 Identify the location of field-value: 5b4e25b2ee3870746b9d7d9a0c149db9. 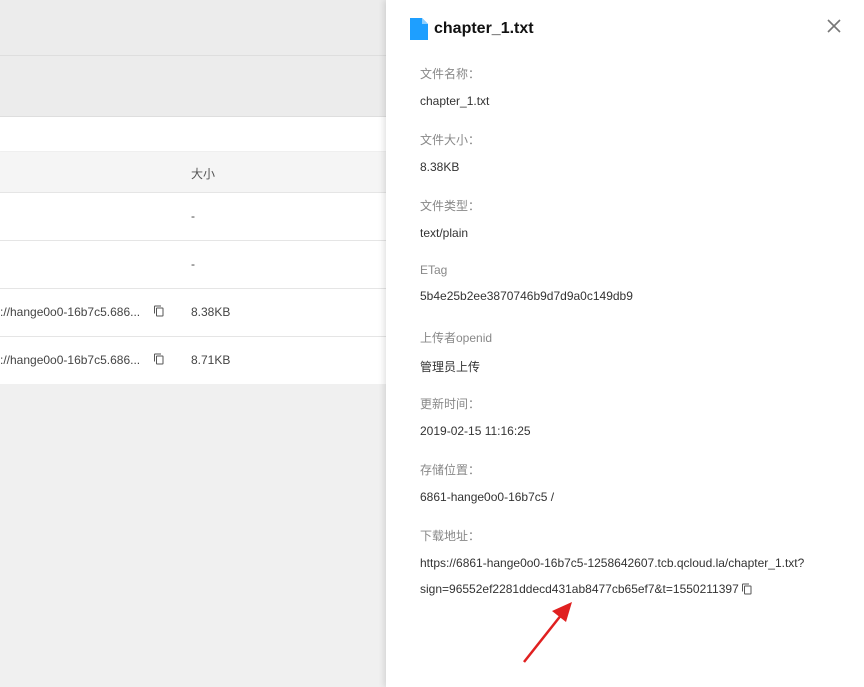
(526, 296).